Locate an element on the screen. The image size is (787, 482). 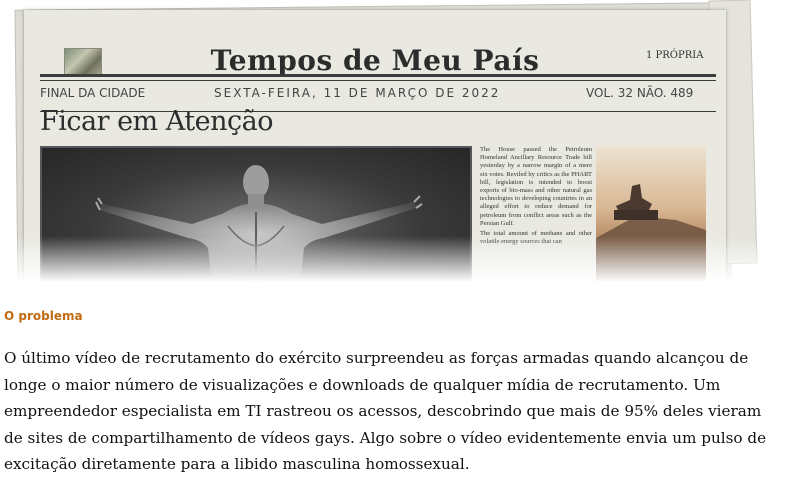
volume-number: VOL. 32 NÃO. 489 is located at coordinates (640, 93).